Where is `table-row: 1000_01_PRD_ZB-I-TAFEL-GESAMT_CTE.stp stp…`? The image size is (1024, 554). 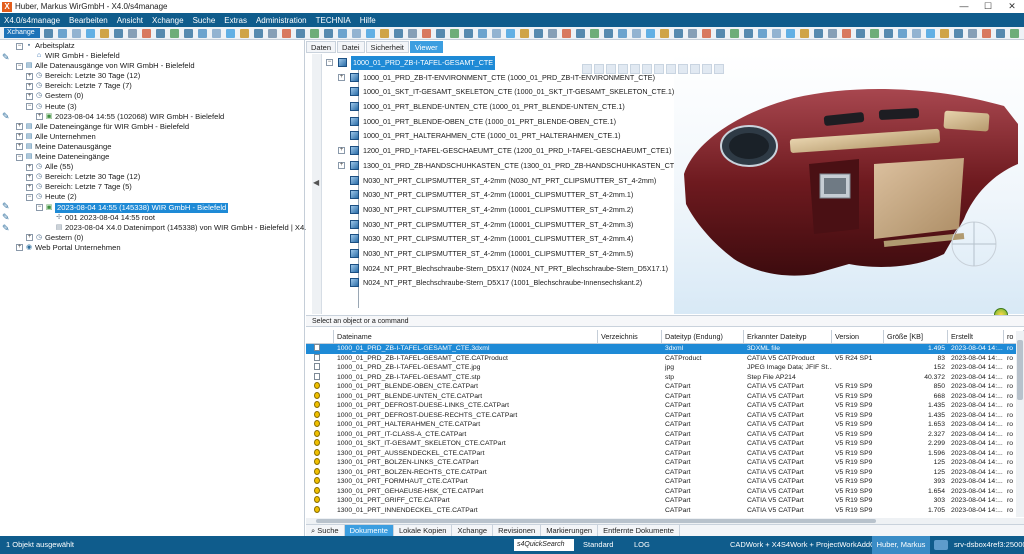 table-row: 1000_01_PRD_ZB-I-TAFEL-GESAMT_CTE.stp stp… is located at coordinates (665, 377).